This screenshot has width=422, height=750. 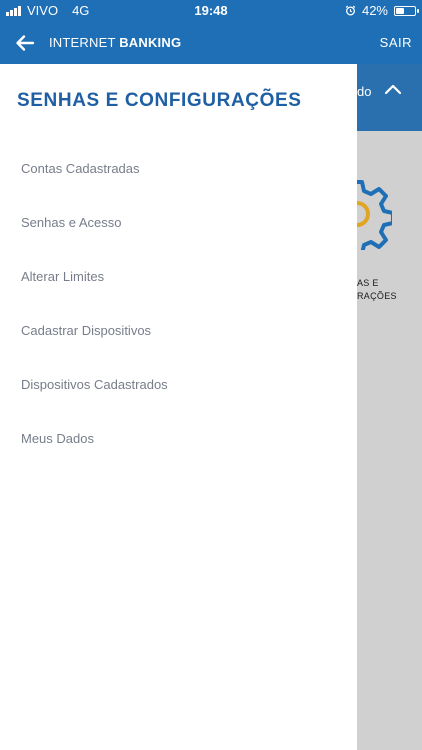 What do you see at coordinates (377, 290) in the screenshot?
I see `background-caption: AS E RAÇÕES` at bounding box center [377, 290].